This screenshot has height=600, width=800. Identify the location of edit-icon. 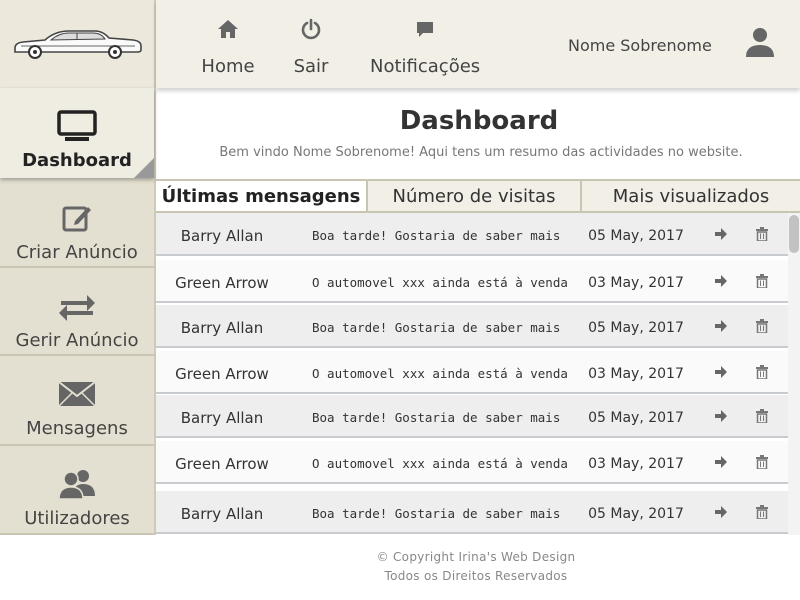
(77, 218).